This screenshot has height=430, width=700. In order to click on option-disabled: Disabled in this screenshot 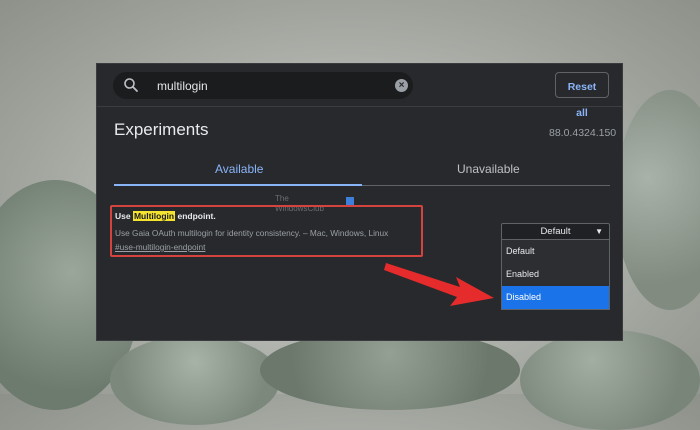, I will do `click(555, 297)`.